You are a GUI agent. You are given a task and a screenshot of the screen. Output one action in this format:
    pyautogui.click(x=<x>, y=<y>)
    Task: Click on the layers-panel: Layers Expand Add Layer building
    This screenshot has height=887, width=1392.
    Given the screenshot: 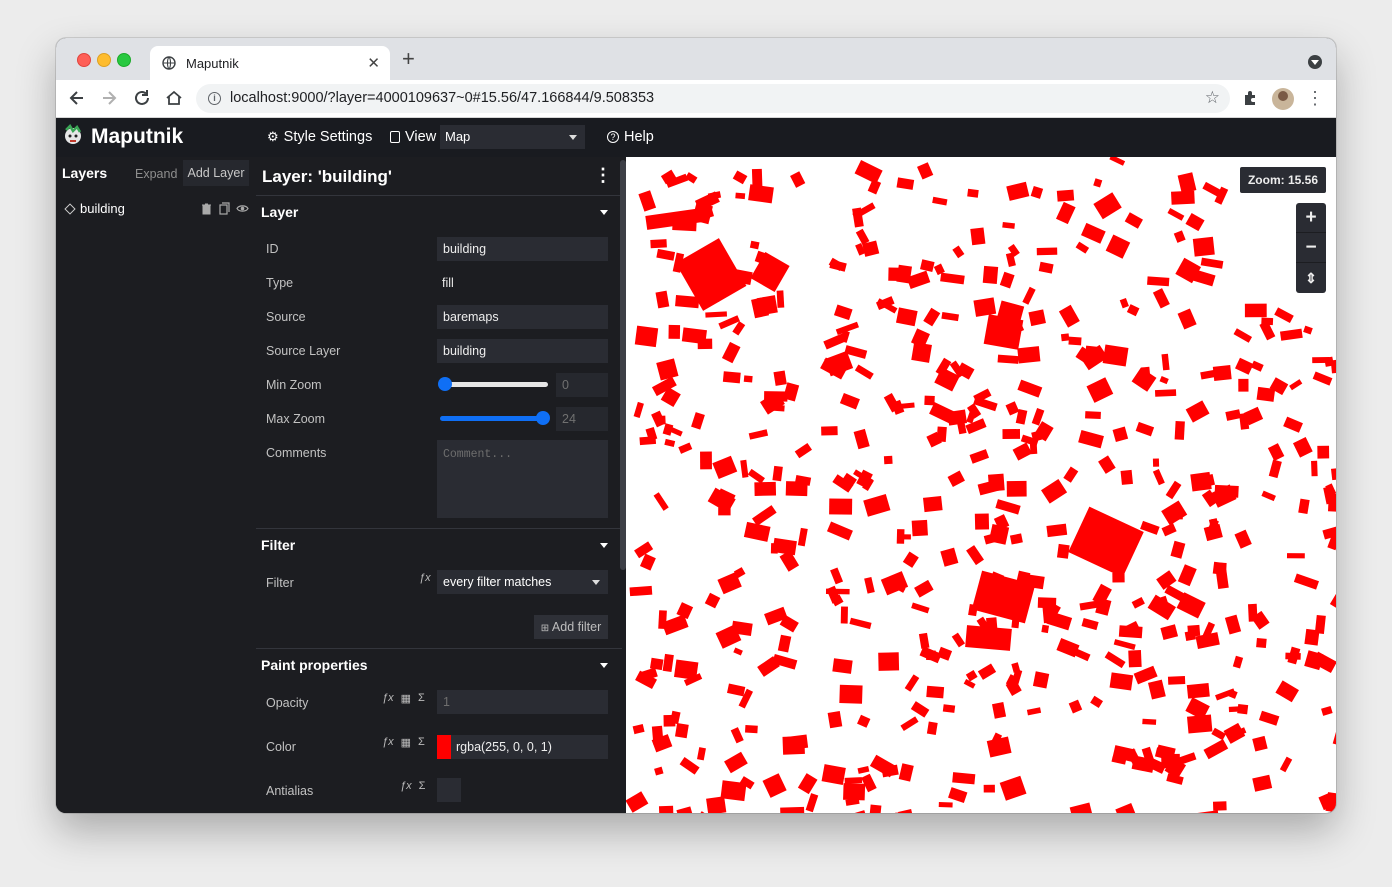 What is the action you would take?
    pyautogui.click(x=156, y=485)
    